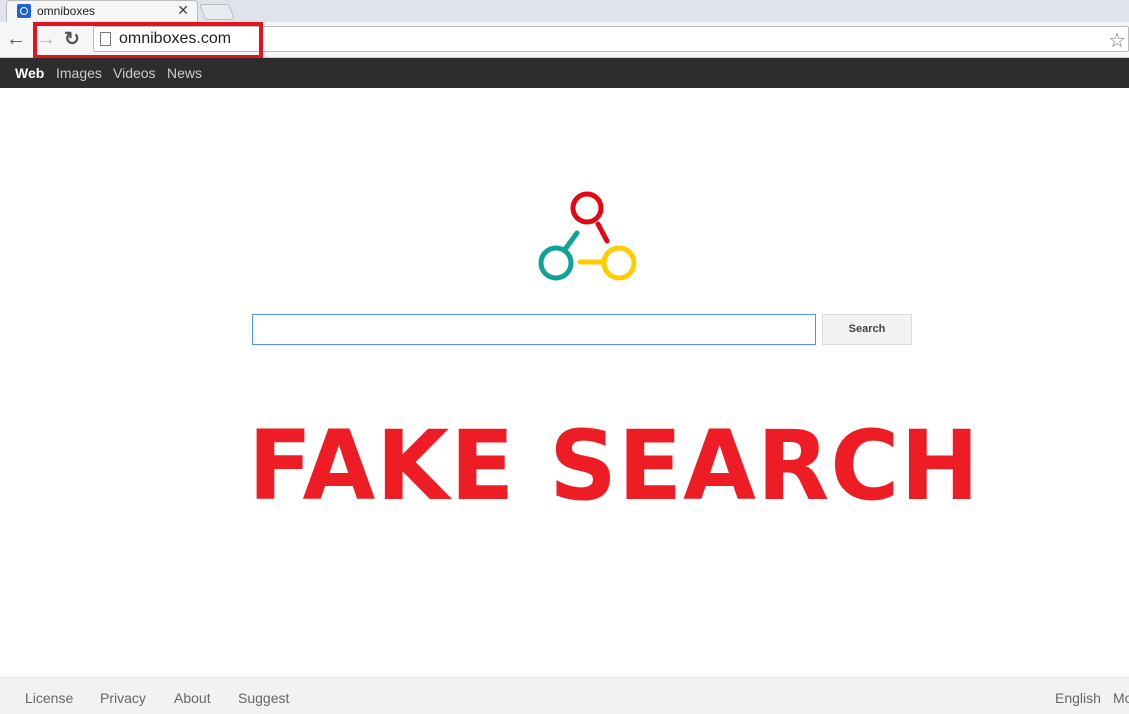 The width and height of the screenshot is (1129, 714). Describe the element at coordinates (148, 40) in the screenshot. I see `address-highlight-box` at that location.